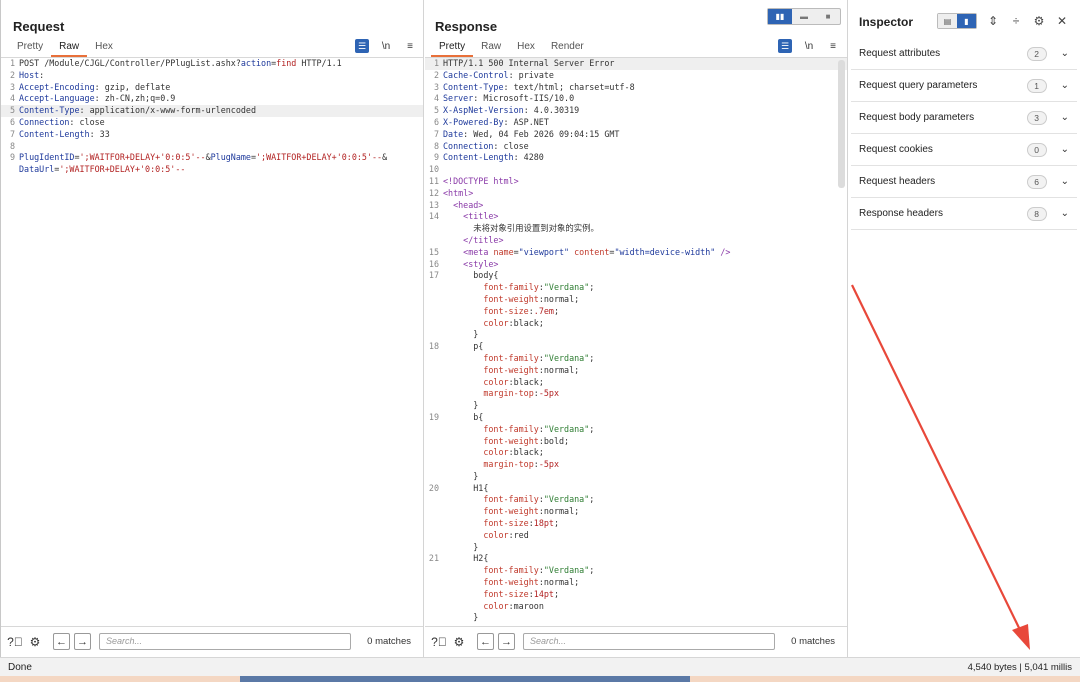 The image size is (1080, 682). Describe the element at coordinates (1036, 181) in the screenshot. I see `section-count-badge: 6` at that location.